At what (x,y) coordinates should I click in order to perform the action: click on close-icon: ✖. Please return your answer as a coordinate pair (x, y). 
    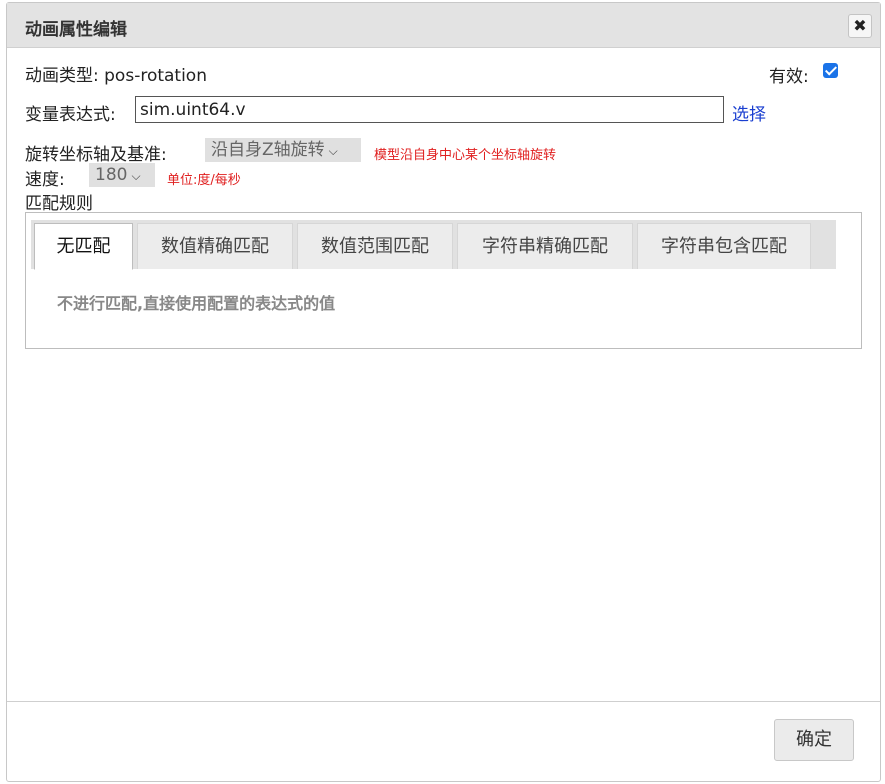
    Looking at the image, I should click on (860, 25).